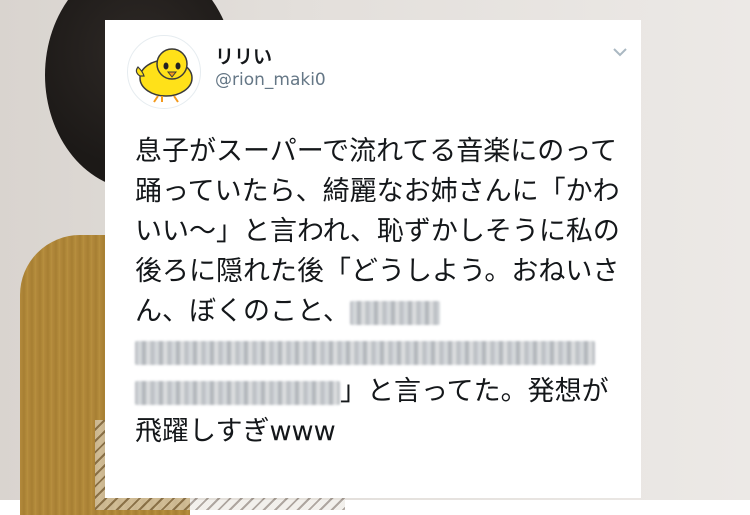  I want to click on user-handle: @rion_maki0, so click(270, 80).